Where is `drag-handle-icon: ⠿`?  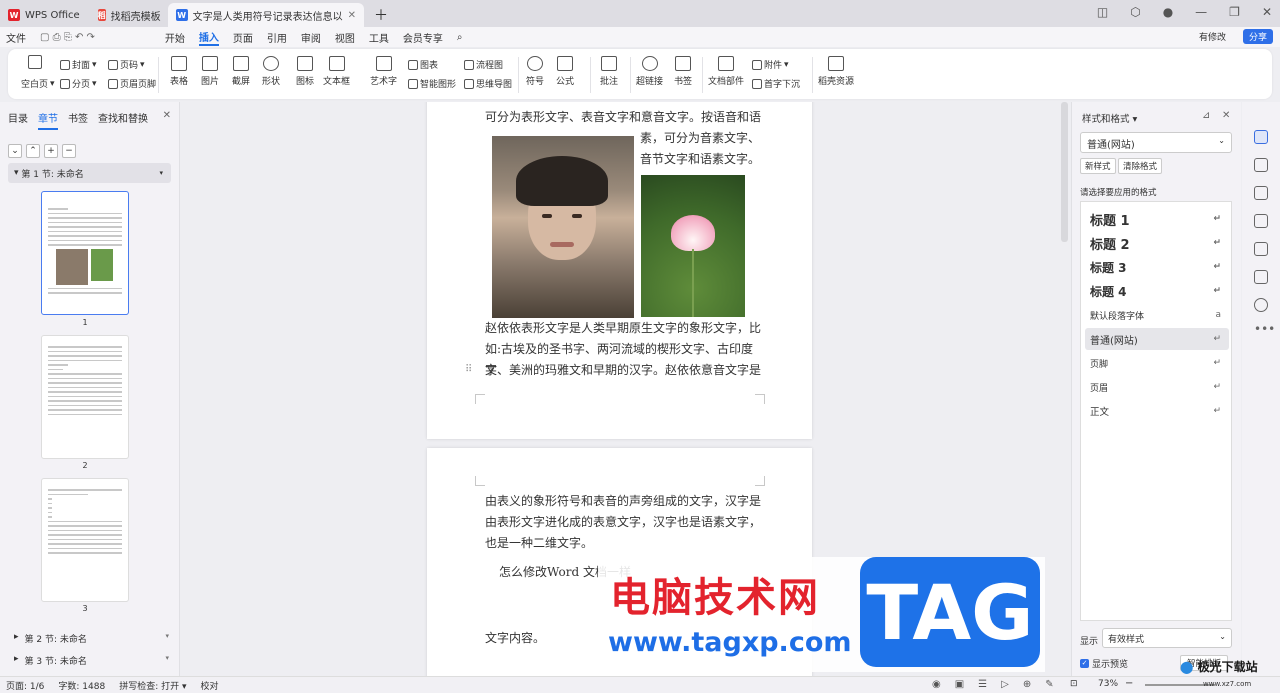 drag-handle-icon: ⠿ is located at coordinates (468, 369).